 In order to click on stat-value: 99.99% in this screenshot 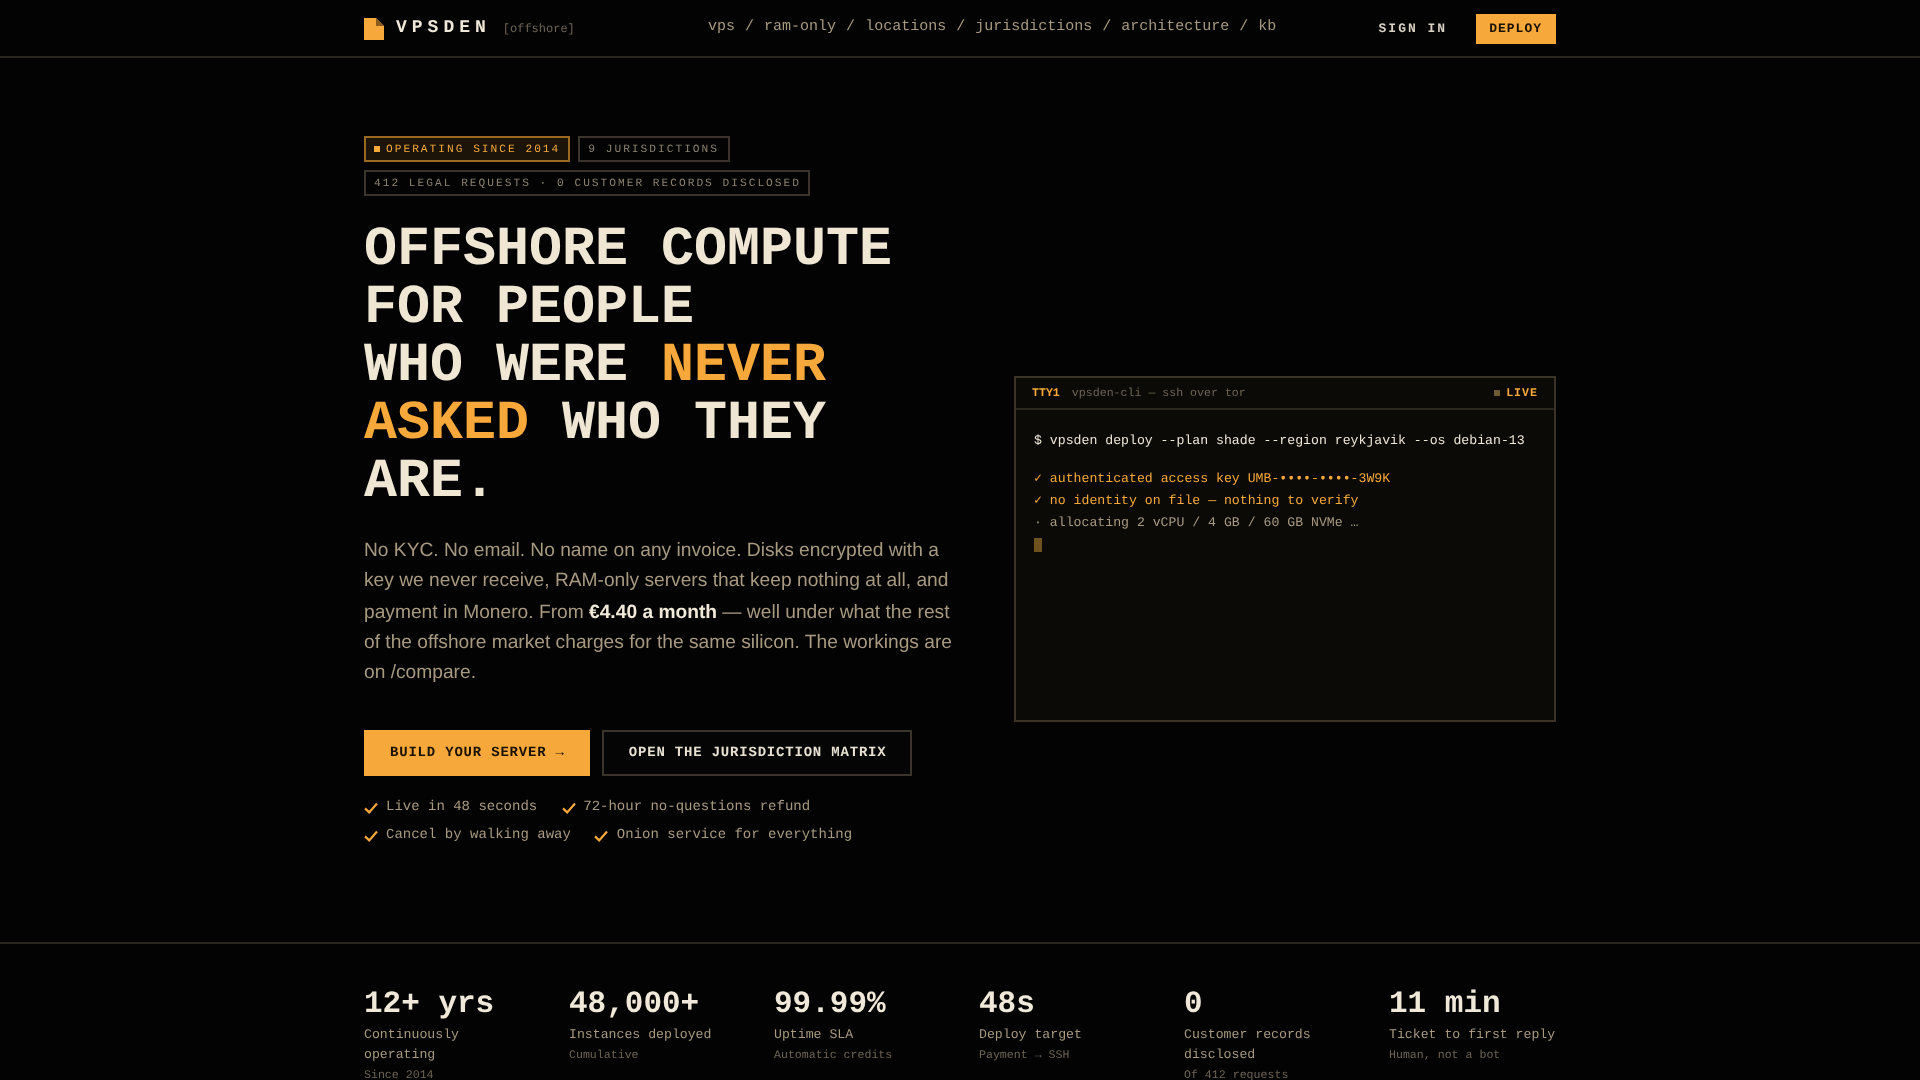, I will do `click(831, 1004)`.